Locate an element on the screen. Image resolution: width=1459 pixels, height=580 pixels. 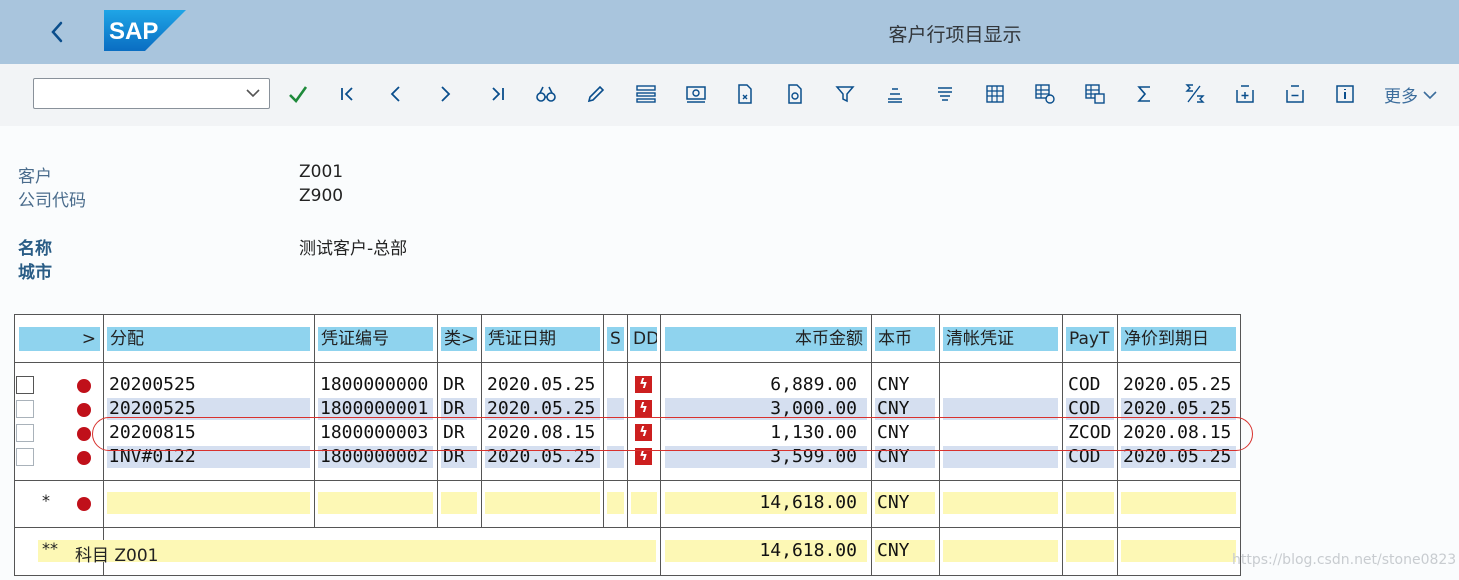
column-header-dd: DD is located at coordinates (643, 339).